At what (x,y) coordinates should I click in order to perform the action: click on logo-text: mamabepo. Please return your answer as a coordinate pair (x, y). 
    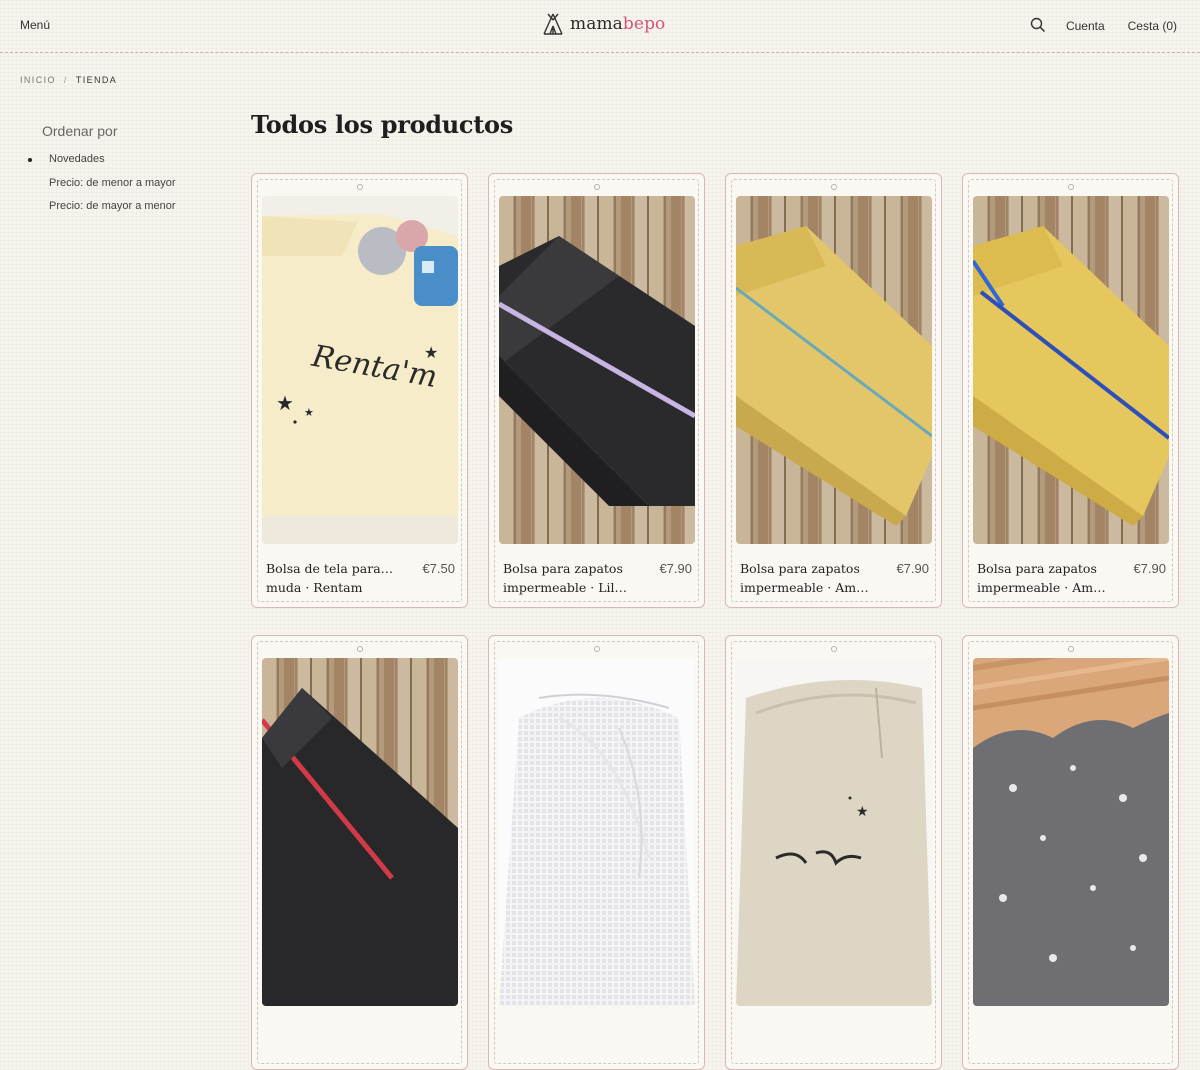
    Looking at the image, I should click on (617, 24).